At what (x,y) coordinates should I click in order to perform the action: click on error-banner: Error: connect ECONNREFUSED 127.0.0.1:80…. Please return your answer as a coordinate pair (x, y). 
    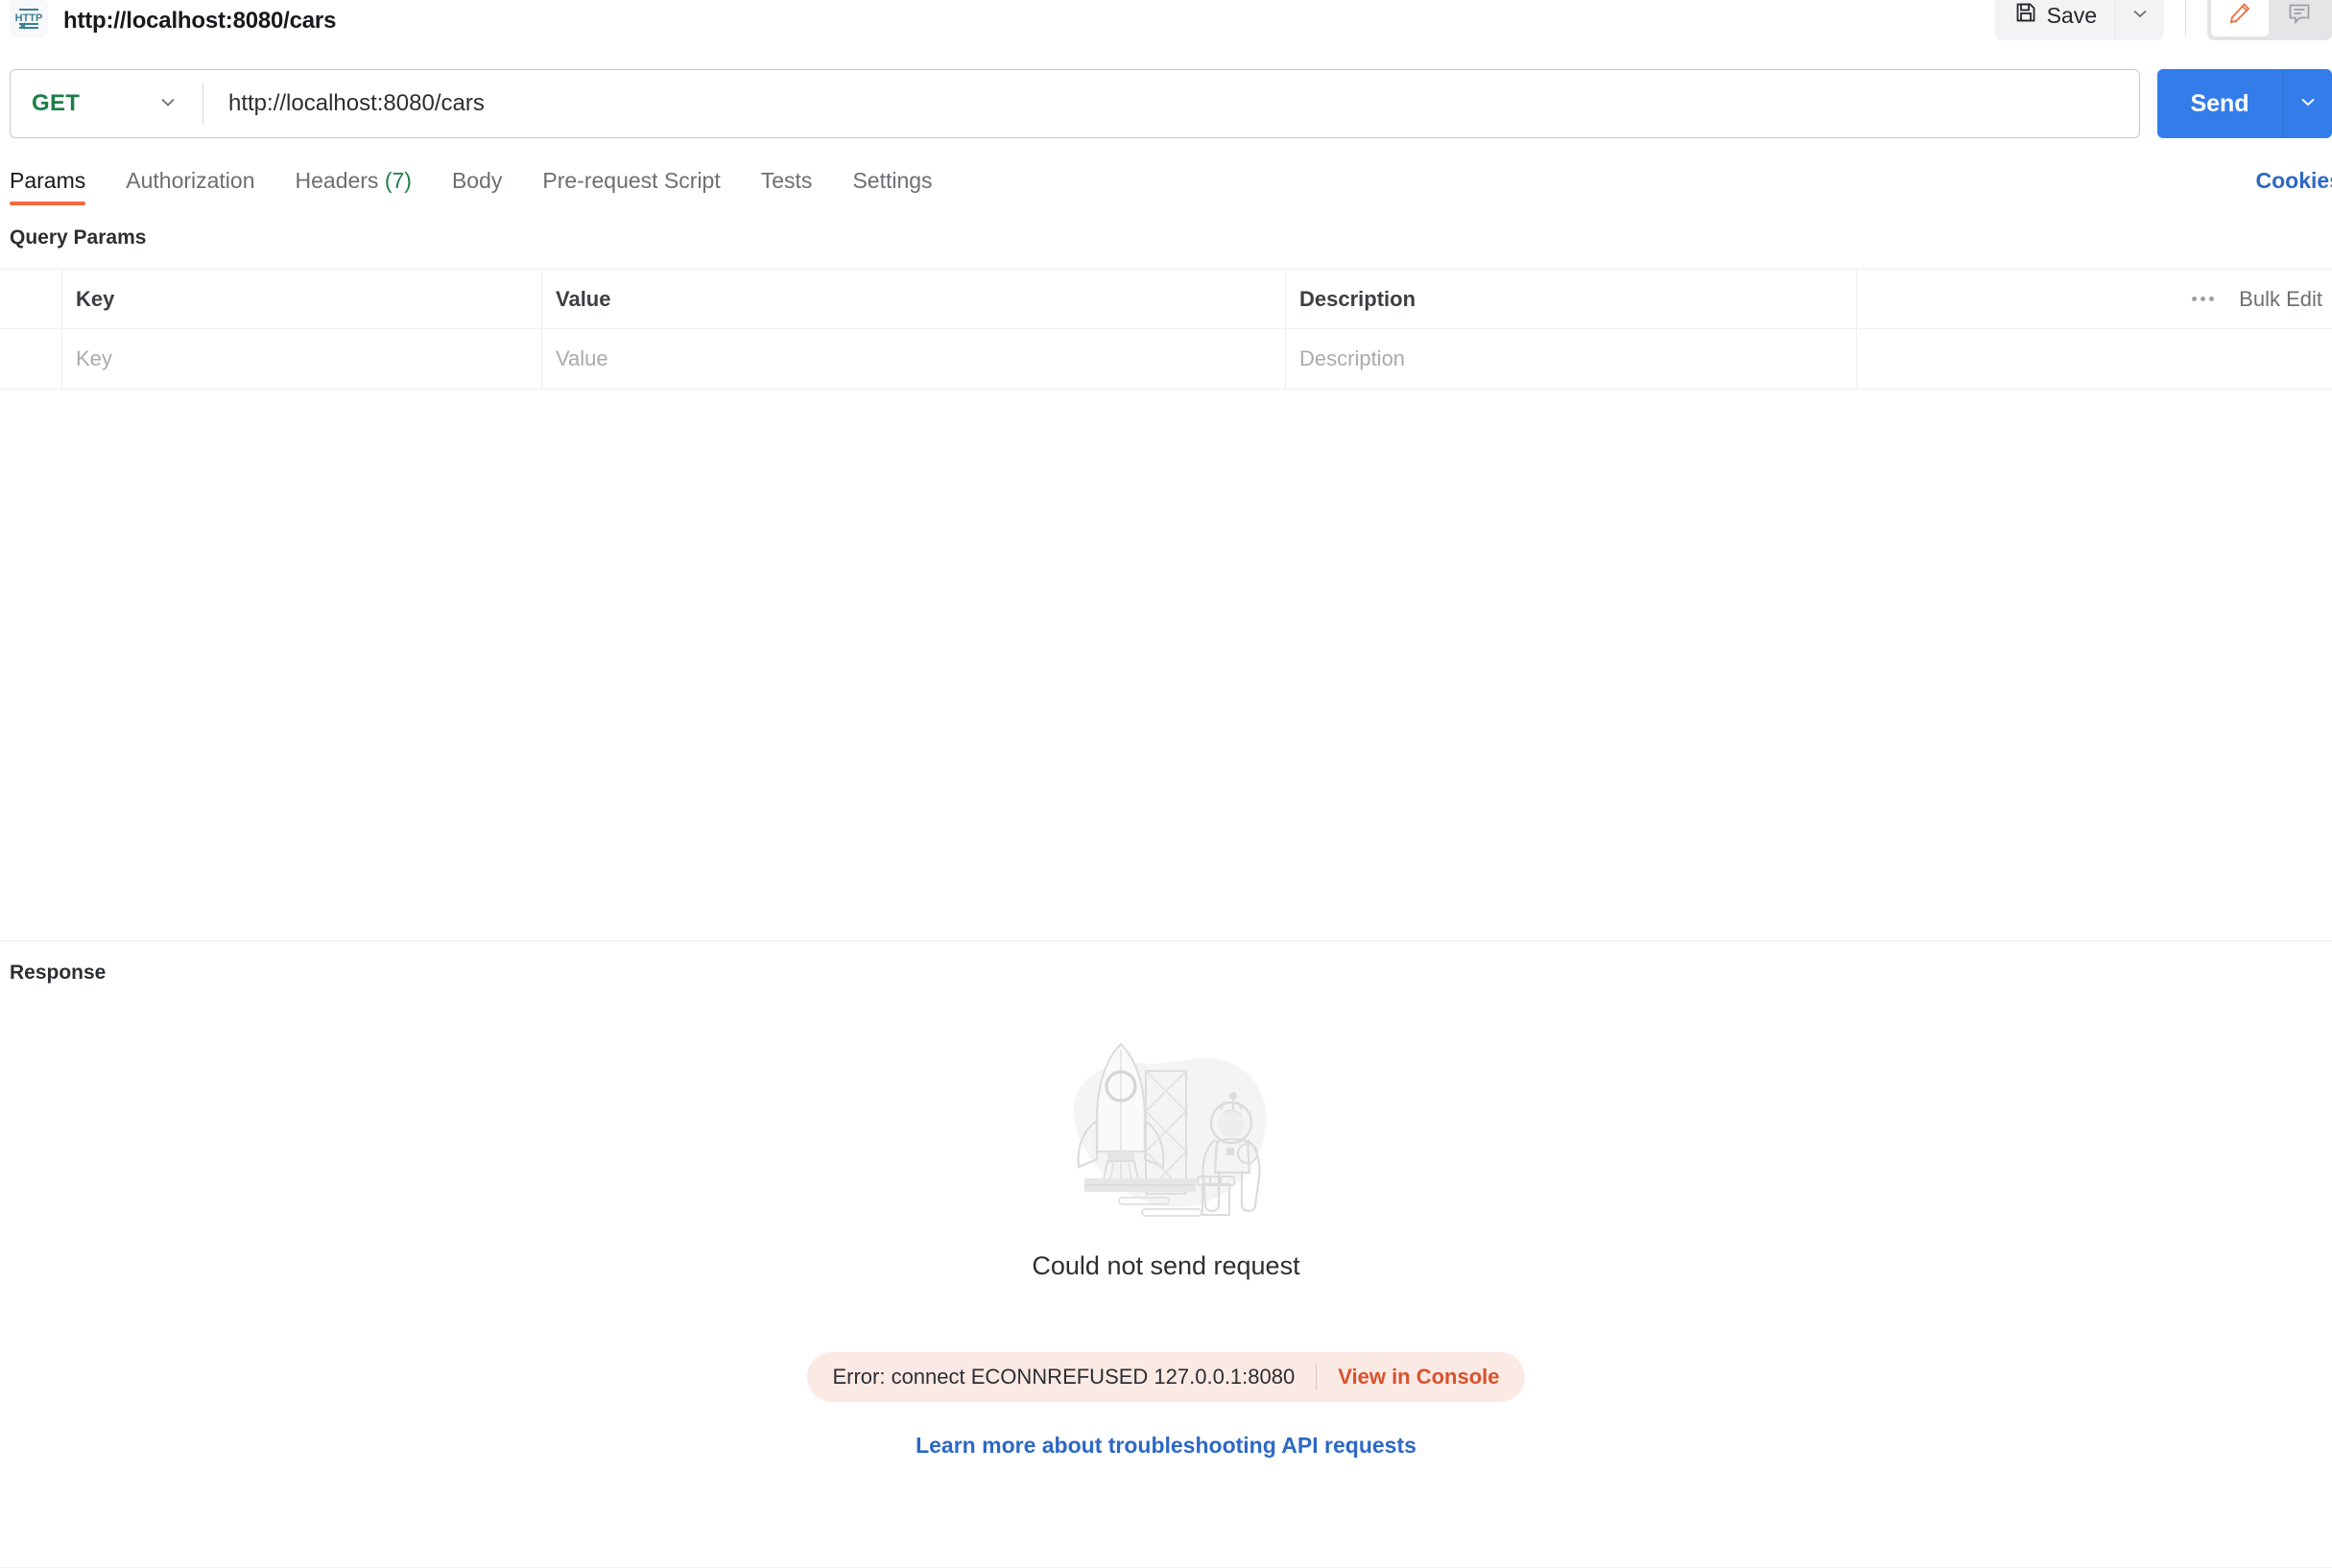
    Looking at the image, I should click on (1166, 1377).